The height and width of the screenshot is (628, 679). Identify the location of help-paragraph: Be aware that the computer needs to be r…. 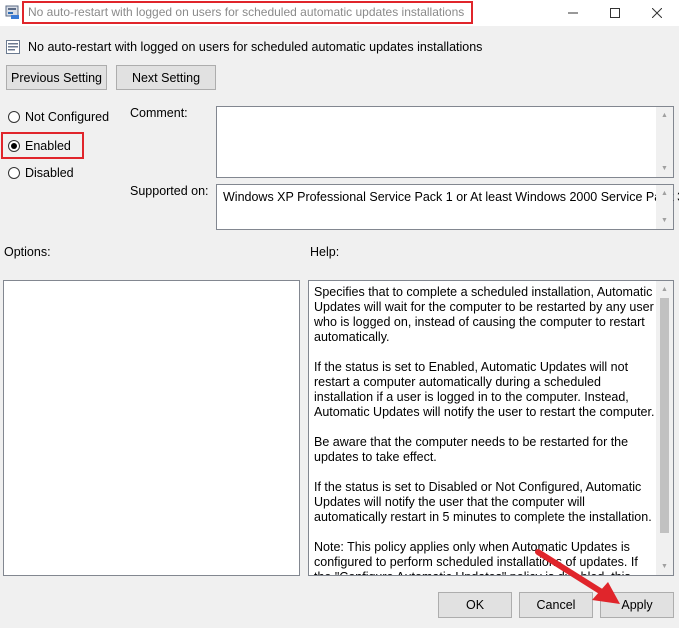
(471, 449).